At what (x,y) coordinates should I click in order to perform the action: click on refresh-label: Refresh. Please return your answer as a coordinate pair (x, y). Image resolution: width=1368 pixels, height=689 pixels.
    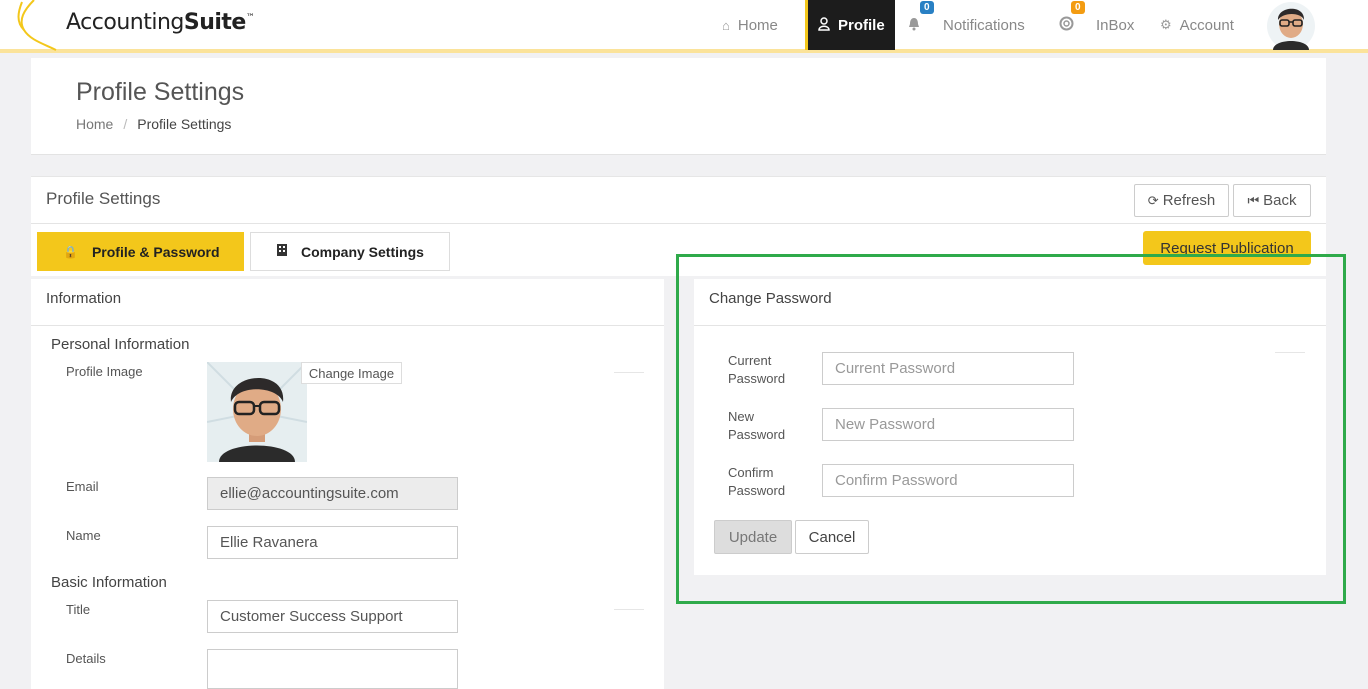
    Looking at the image, I should click on (1189, 200).